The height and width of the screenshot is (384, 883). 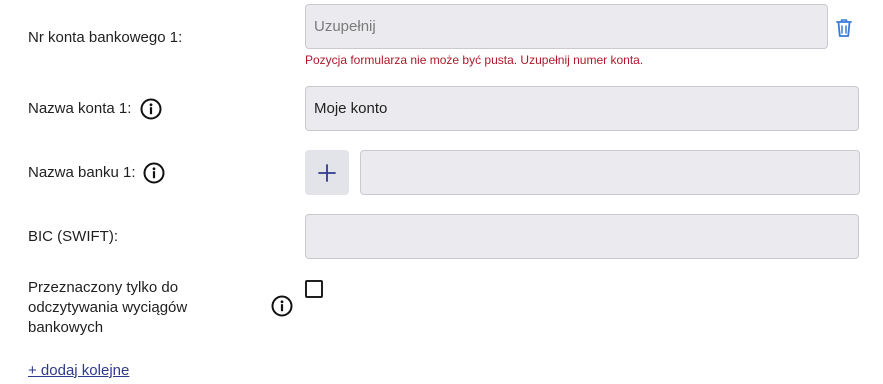 I want to click on account-number-label: Nr konta bankowego 1:, so click(x=105, y=37).